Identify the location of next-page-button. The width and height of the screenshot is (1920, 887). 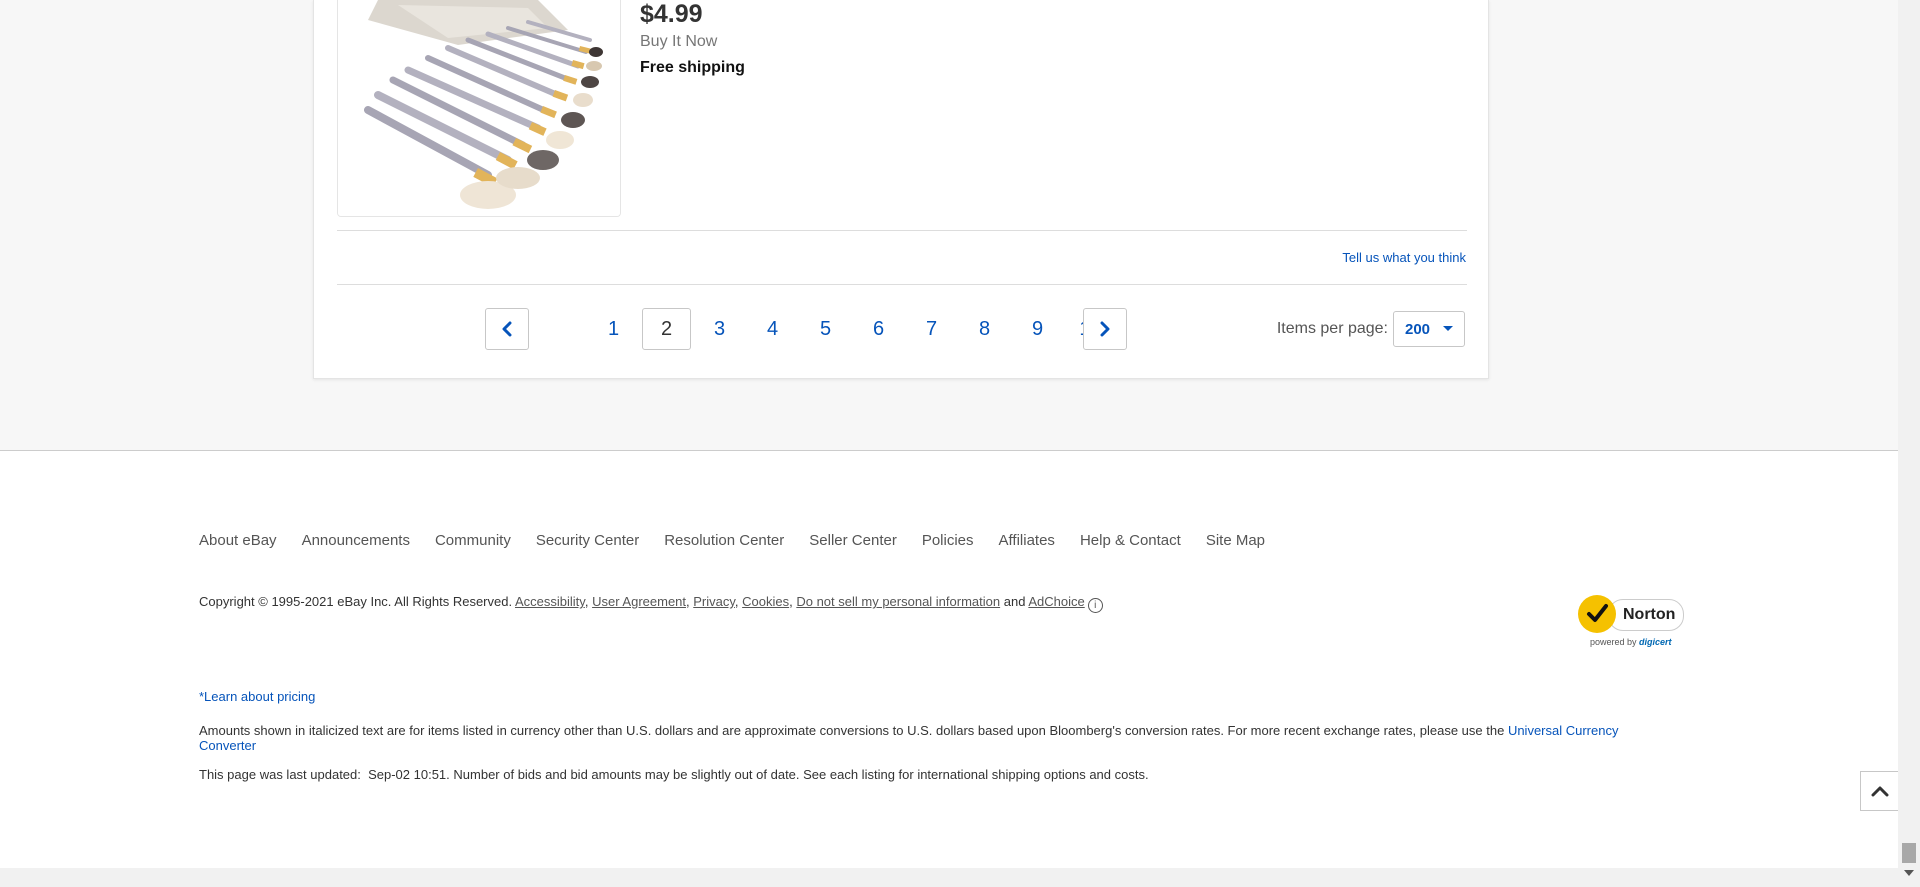
(1105, 329).